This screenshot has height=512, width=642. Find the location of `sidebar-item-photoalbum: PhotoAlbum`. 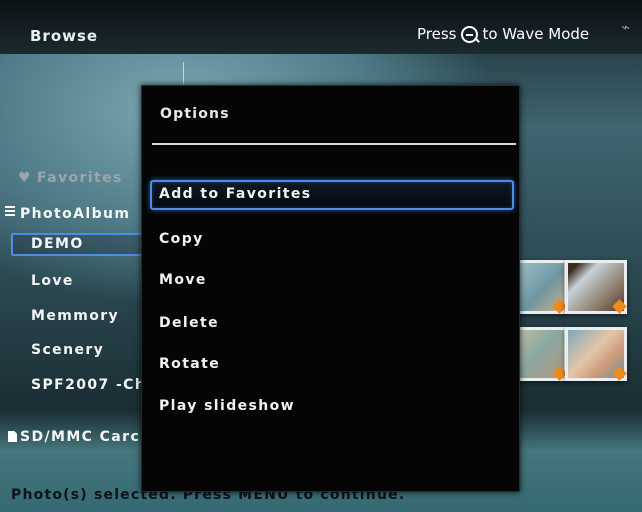

sidebar-item-photoalbum: PhotoAlbum is located at coordinates (75, 214).